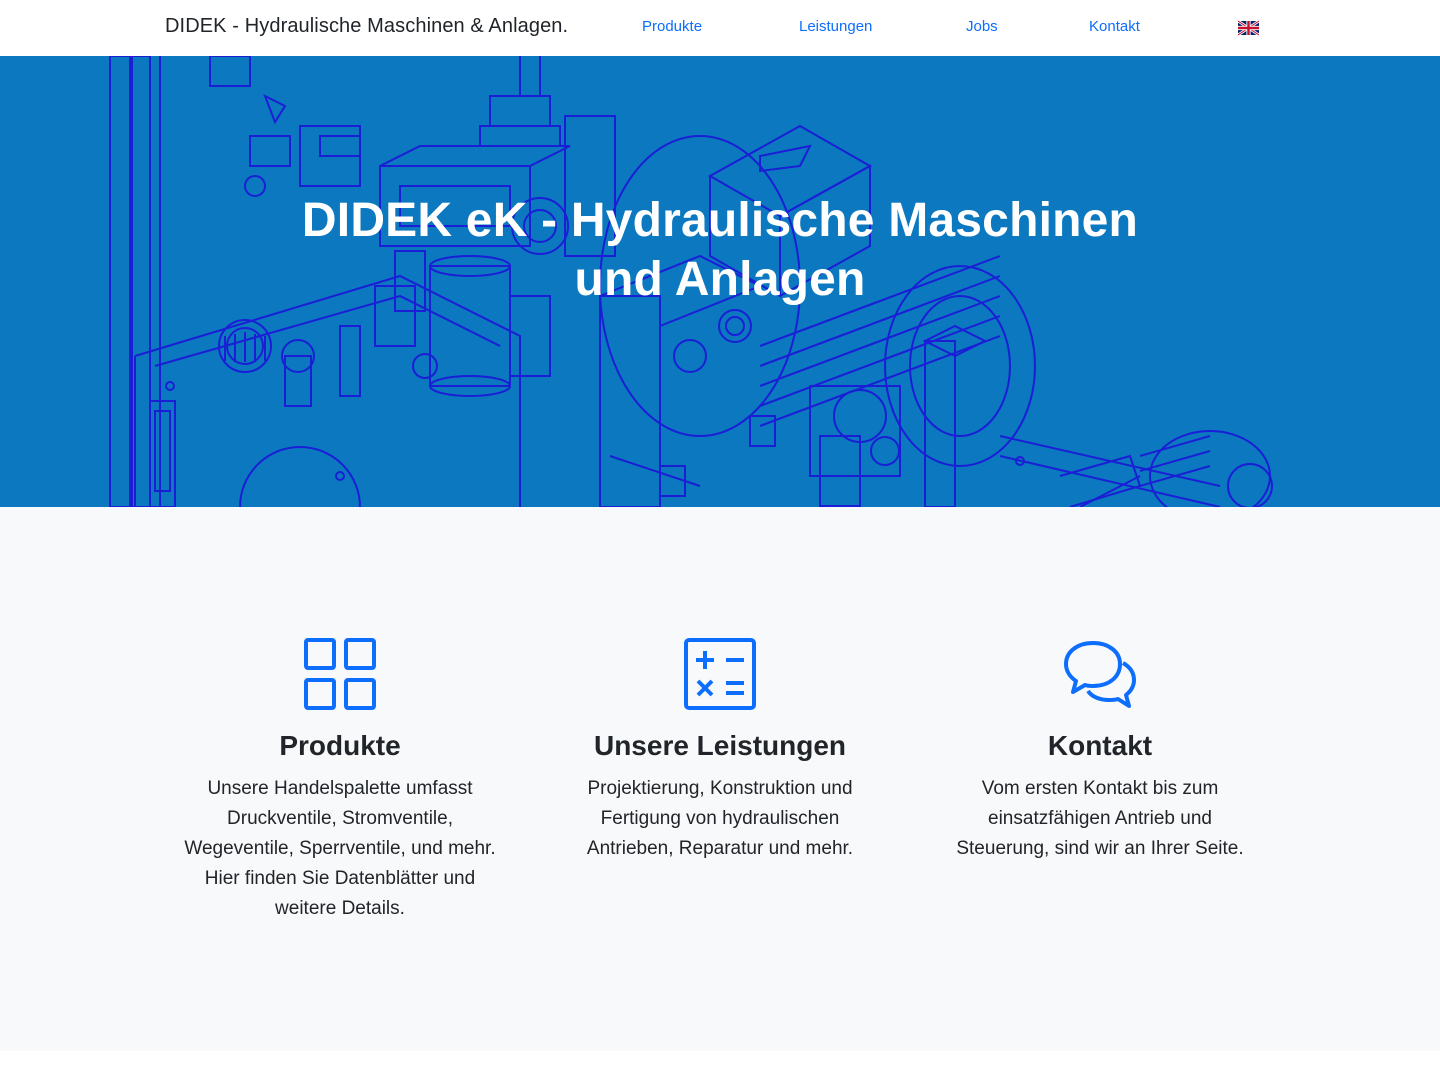  I want to click on feature-title: Produkte, so click(340, 745).